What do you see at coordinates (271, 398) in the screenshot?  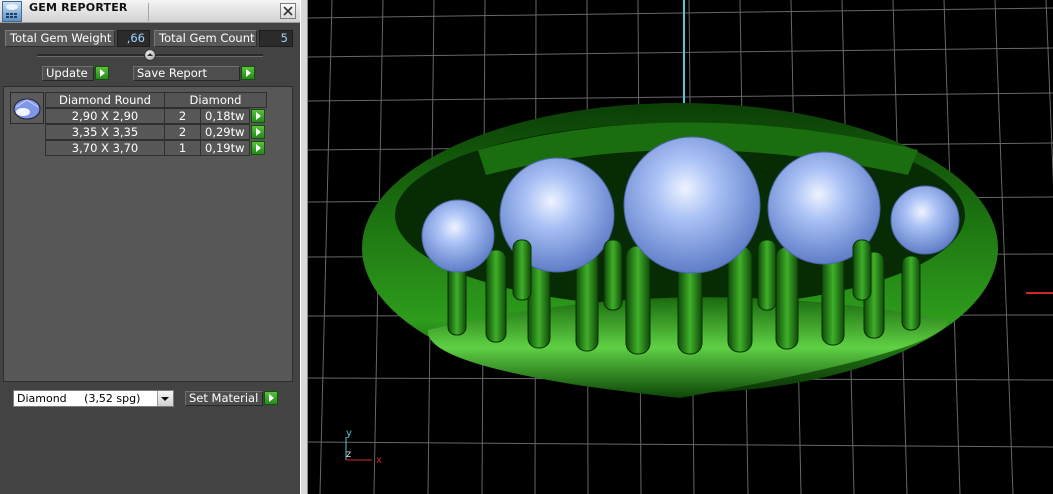 I see `set-material-go-icon` at bounding box center [271, 398].